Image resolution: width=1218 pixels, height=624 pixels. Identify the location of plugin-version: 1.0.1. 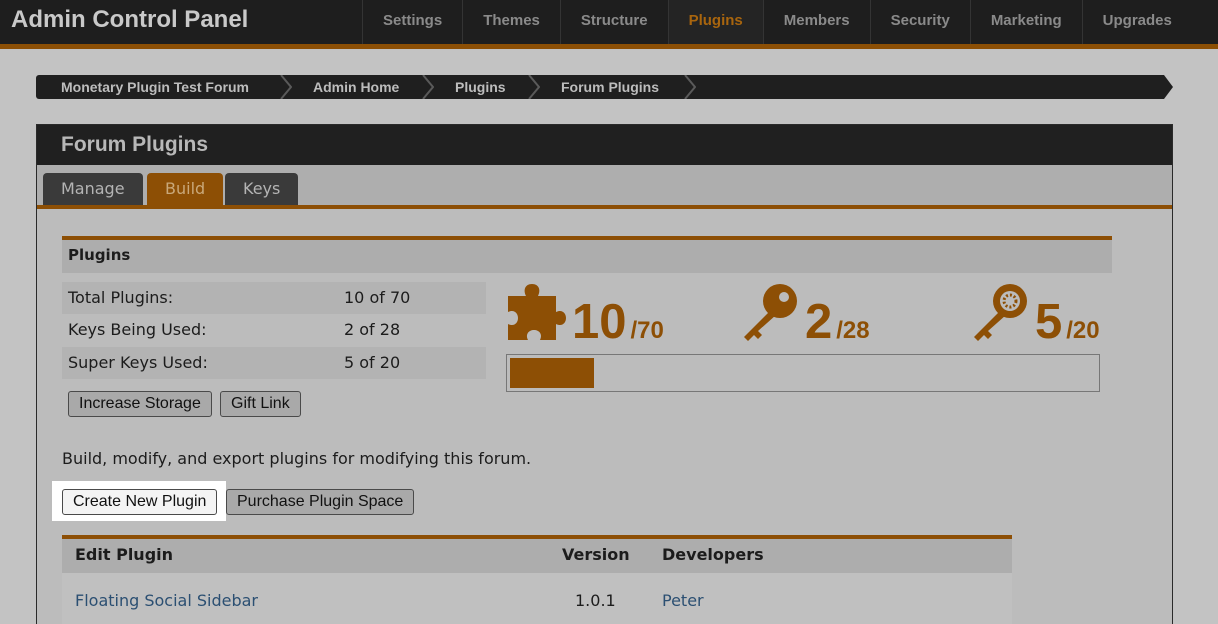
(595, 600).